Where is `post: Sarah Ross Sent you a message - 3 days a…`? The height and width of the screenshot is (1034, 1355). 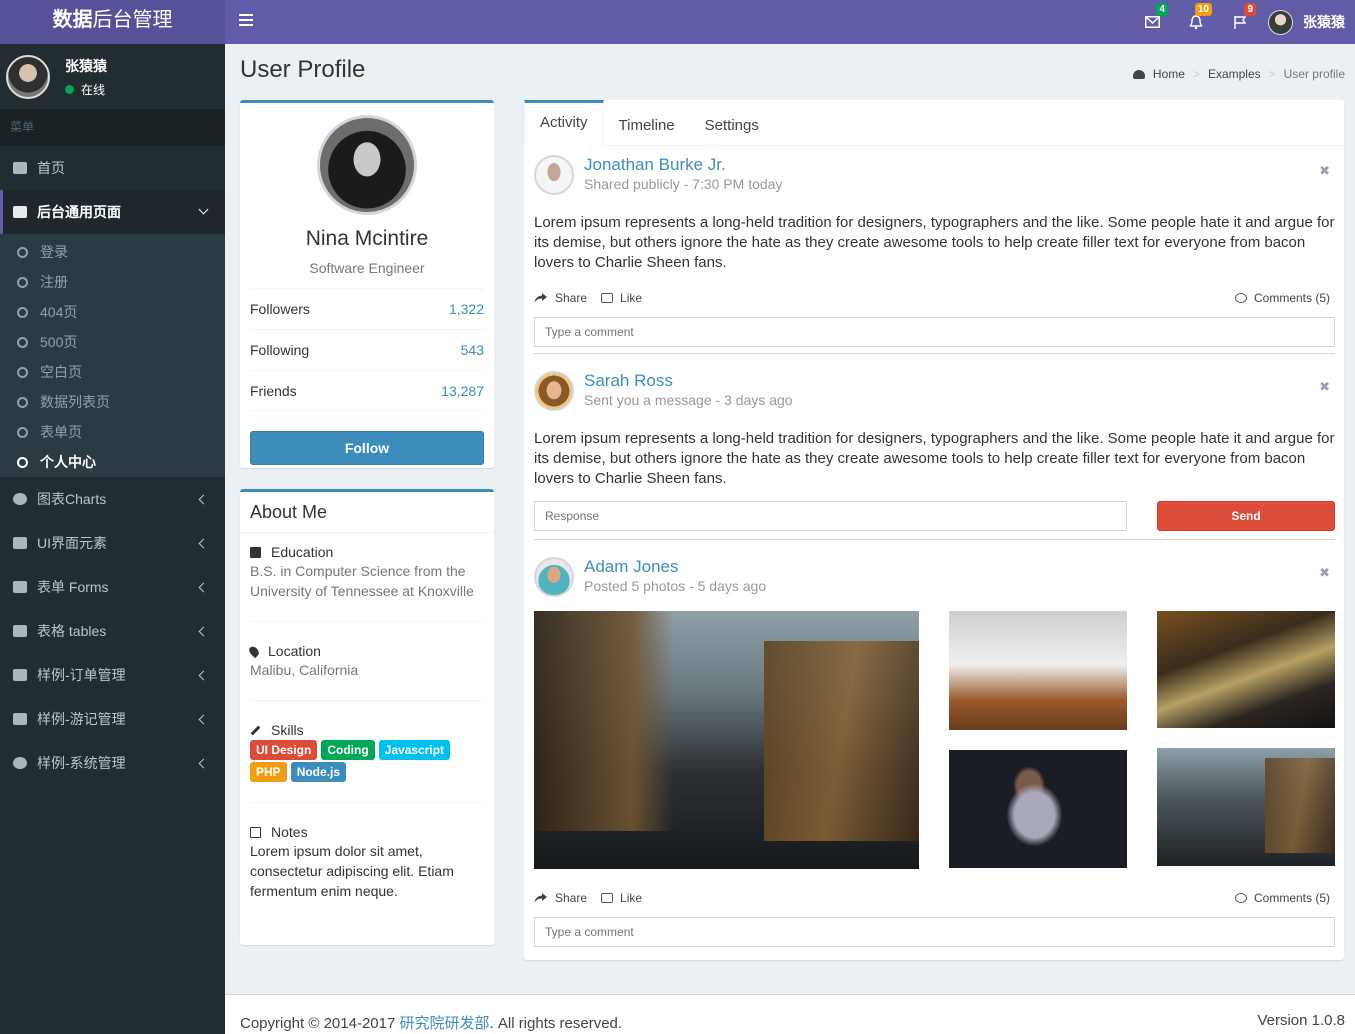
post: Sarah Ross Sent you a message - 3 days a… is located at coordinates (934, 451).